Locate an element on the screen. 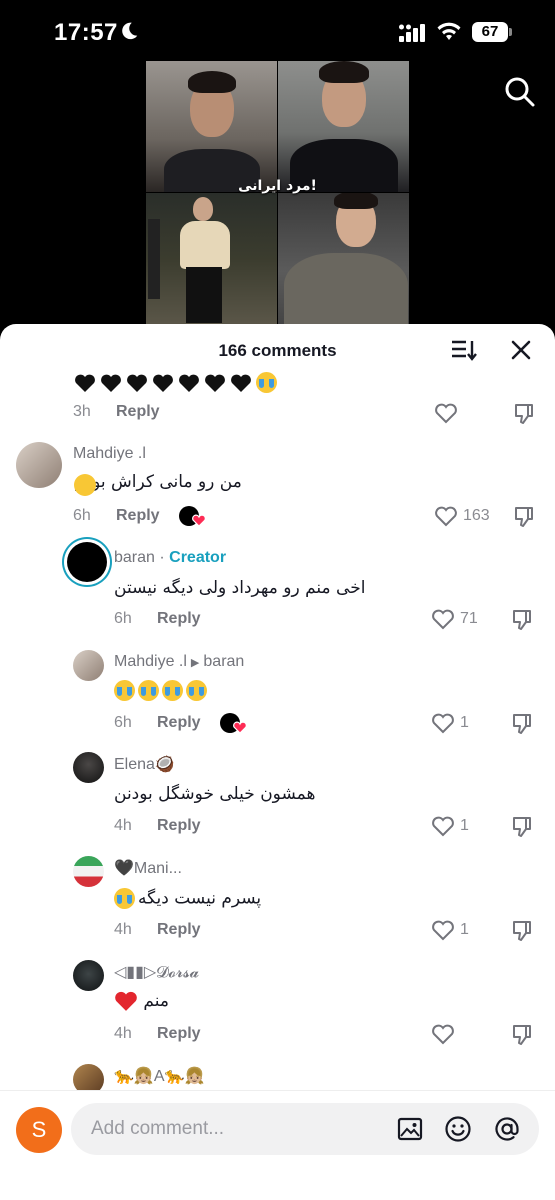 This screenshot has width=555, height=1200. comment-composer: S is located at coordinates (277, 1145).